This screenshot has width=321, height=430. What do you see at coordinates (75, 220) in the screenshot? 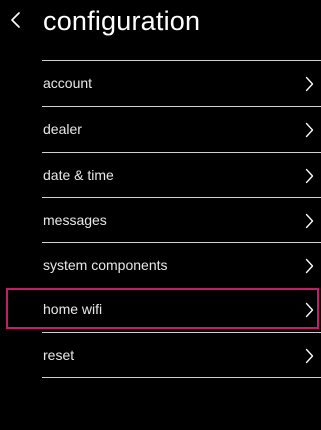
I see `menu-item-label: messages` at bounding box center [75, 220].